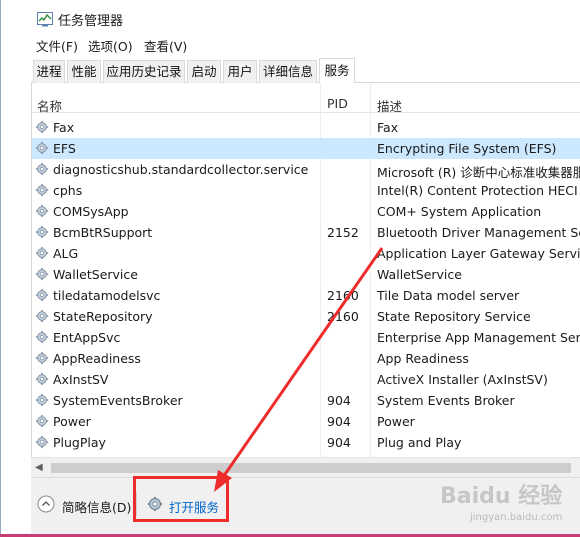  What do you see at coordinates (240, 71) in the screenshot?
I see `tab-users: 用户` at bounding box center [240, 71].